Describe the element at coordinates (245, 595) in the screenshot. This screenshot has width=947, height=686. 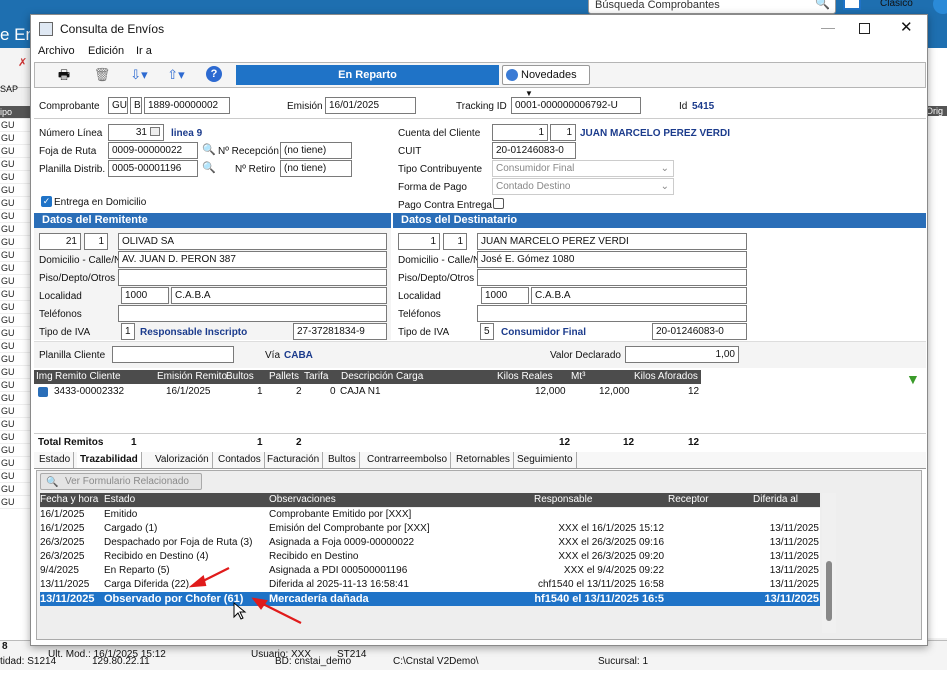
I see `annotation-overlay` at that location.